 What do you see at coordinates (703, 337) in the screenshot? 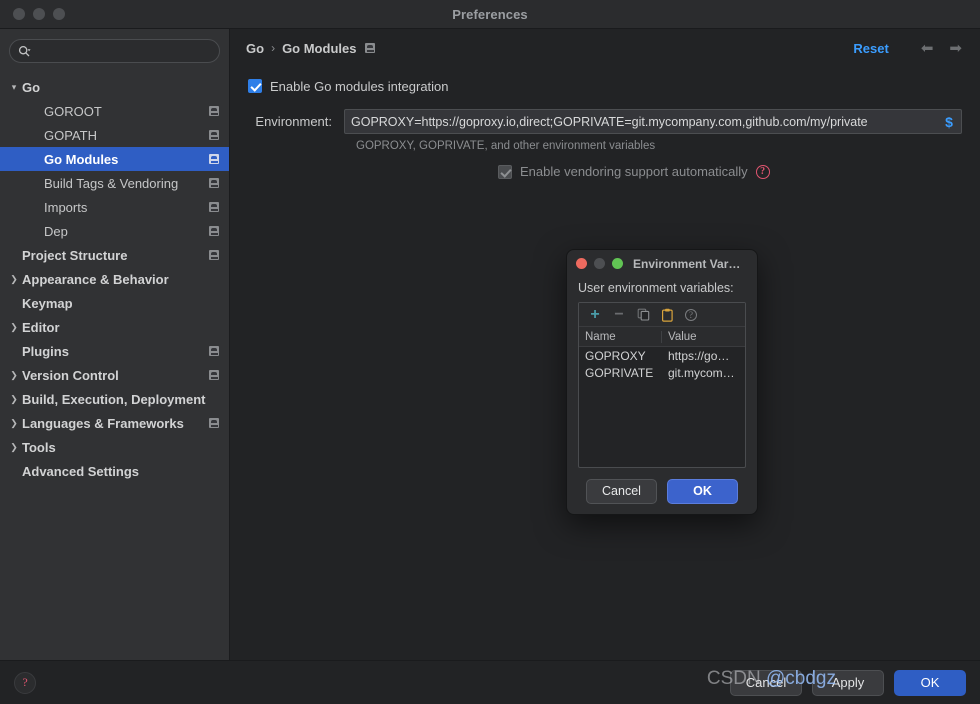
I see `column-header-value: Value` at bounding box center [703, 337].